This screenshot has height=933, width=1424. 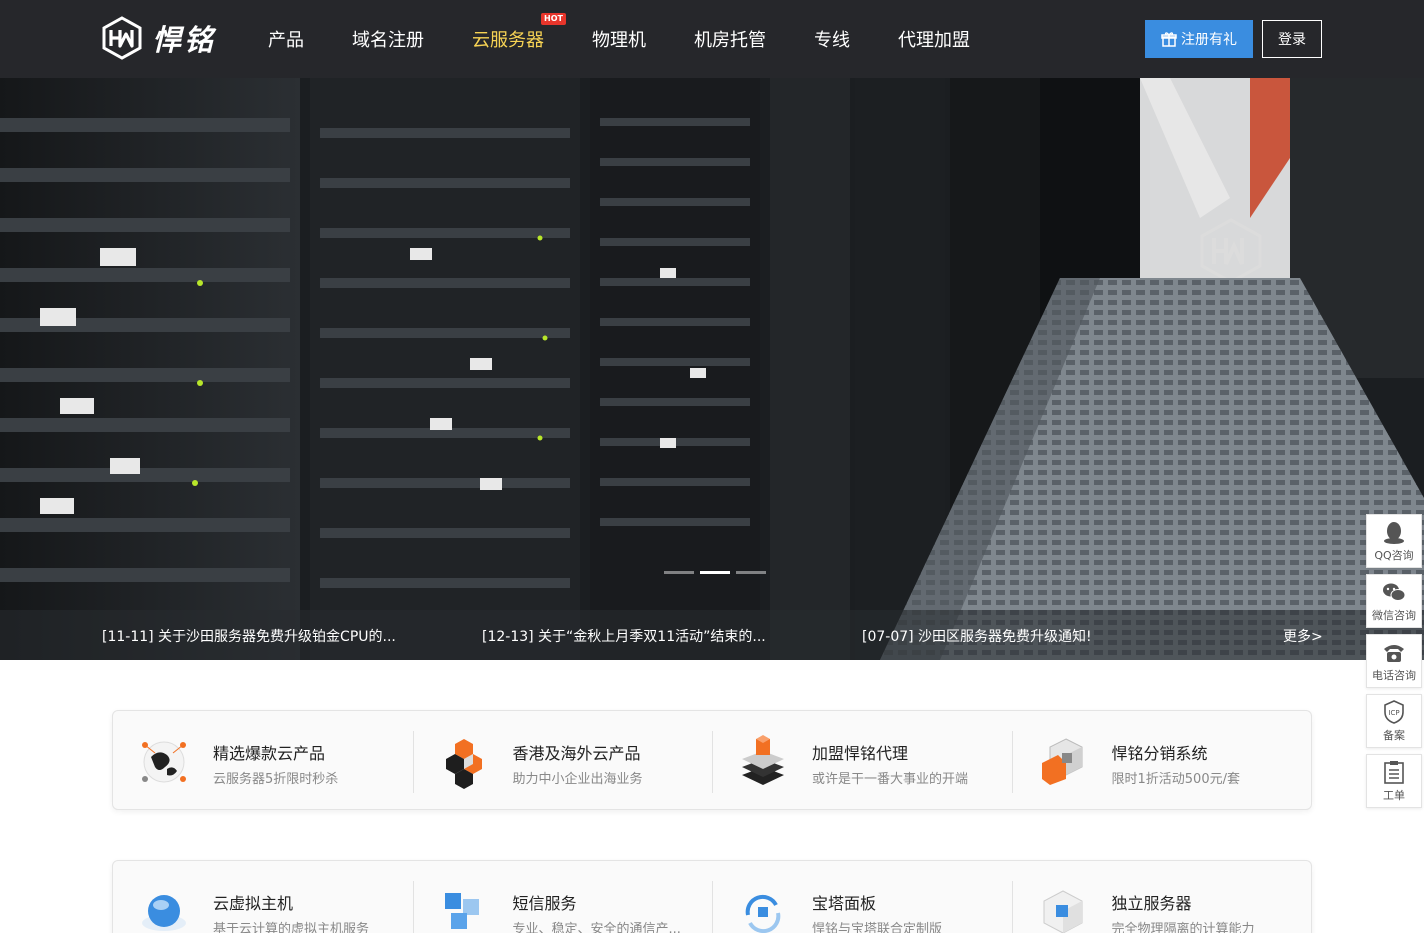 What do you see at coordinates (463, 764) in the screenshot?
I see `hex-cubes-icon` at bounding box center [463, 764].